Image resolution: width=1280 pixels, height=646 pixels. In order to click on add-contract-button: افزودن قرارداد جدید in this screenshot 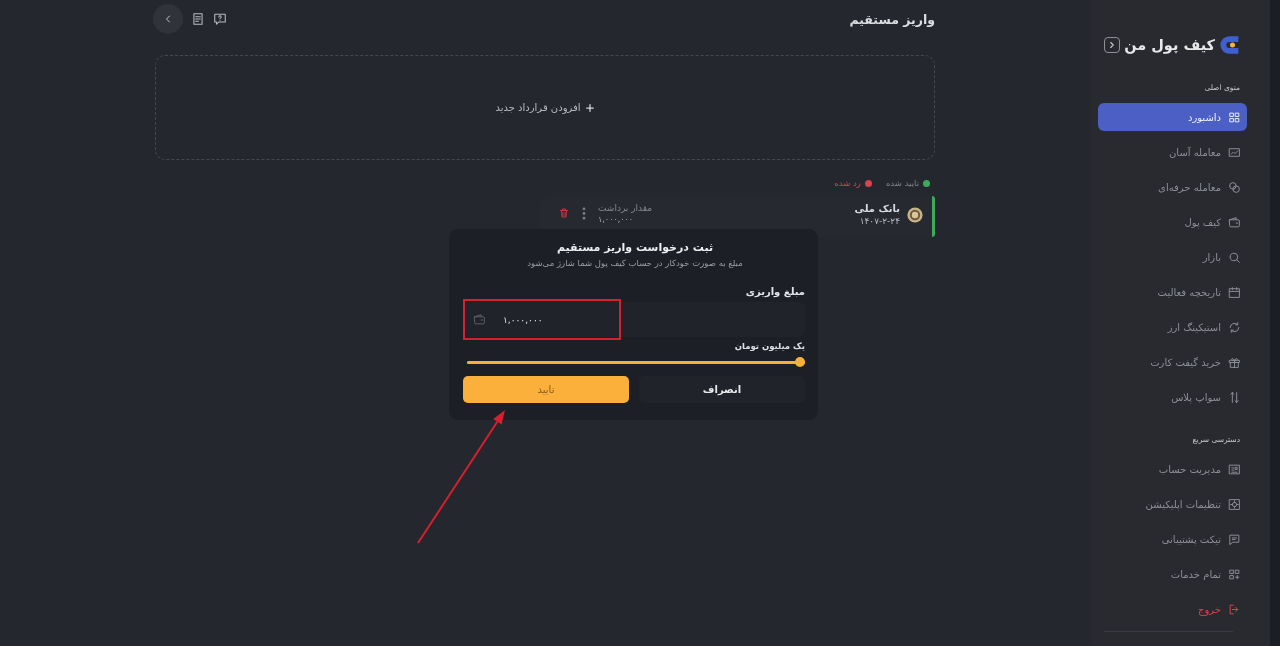, I will do `click(545, 107)`.